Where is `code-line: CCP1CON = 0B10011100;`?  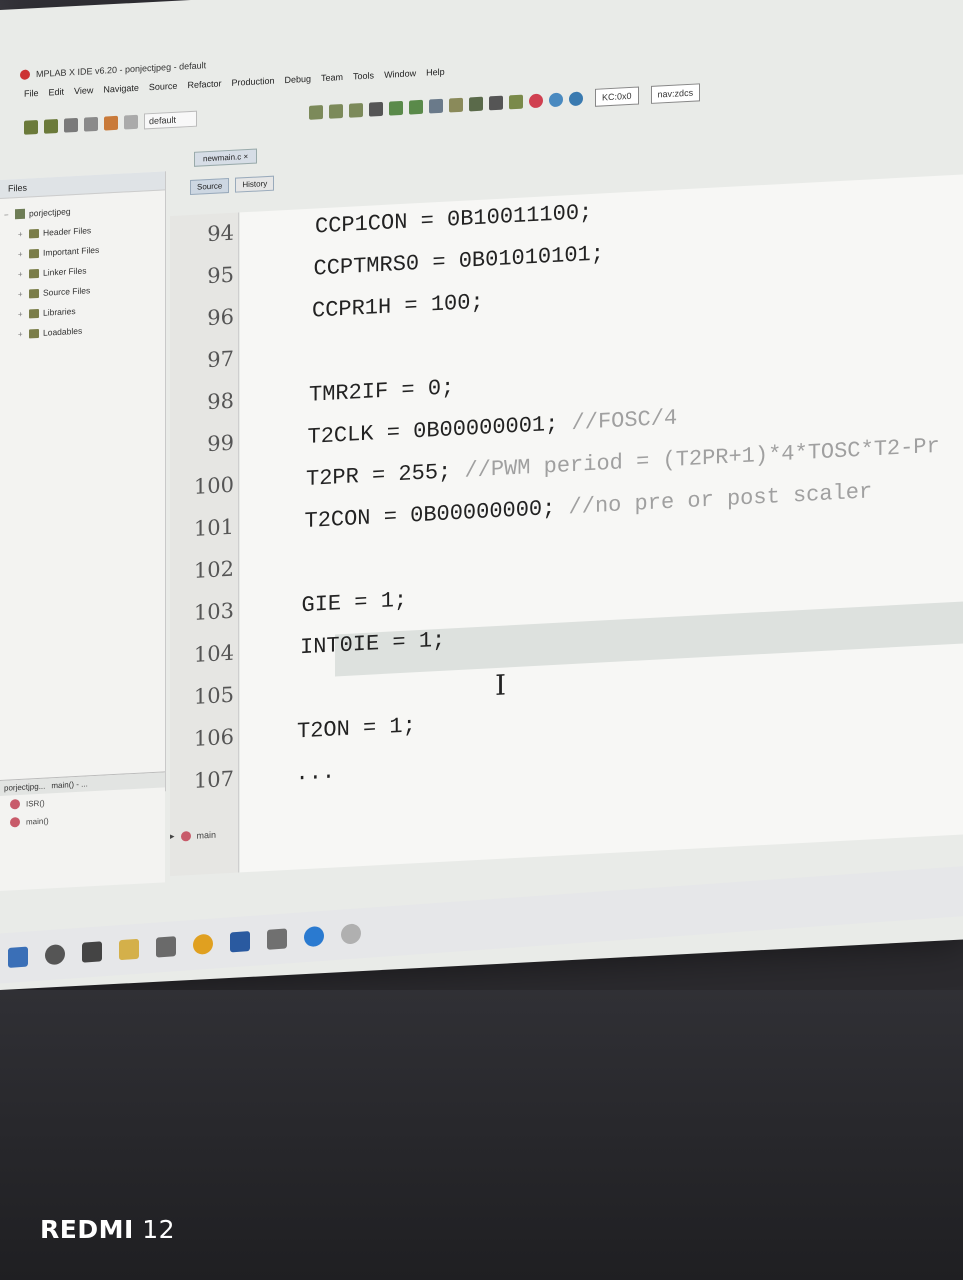 code-line: CCP1CON = 0B10011100; is located at coordinates (453, 220).